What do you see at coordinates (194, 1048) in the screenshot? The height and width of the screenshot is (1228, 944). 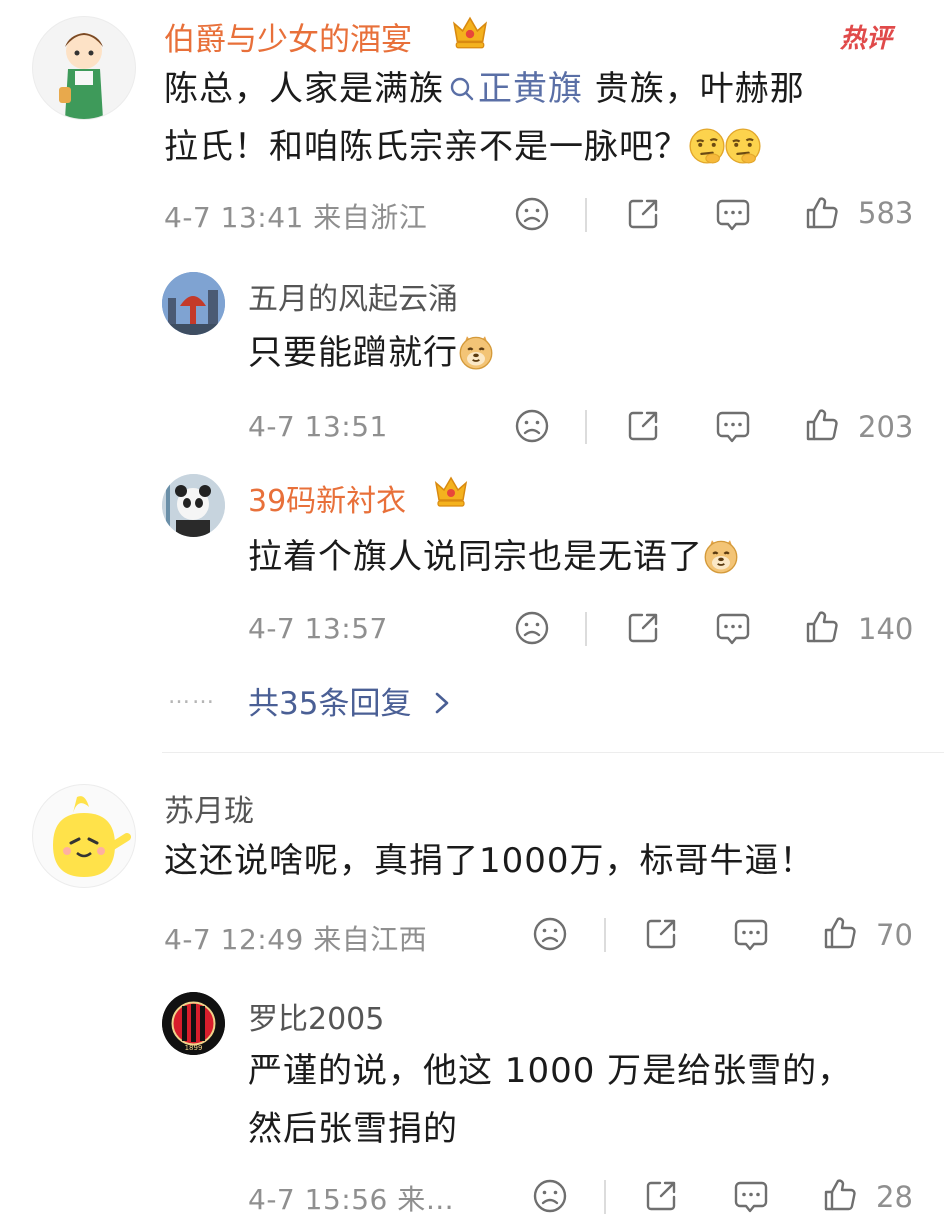 I see `svg-text: 1899` at bounding box center [194, 1048].